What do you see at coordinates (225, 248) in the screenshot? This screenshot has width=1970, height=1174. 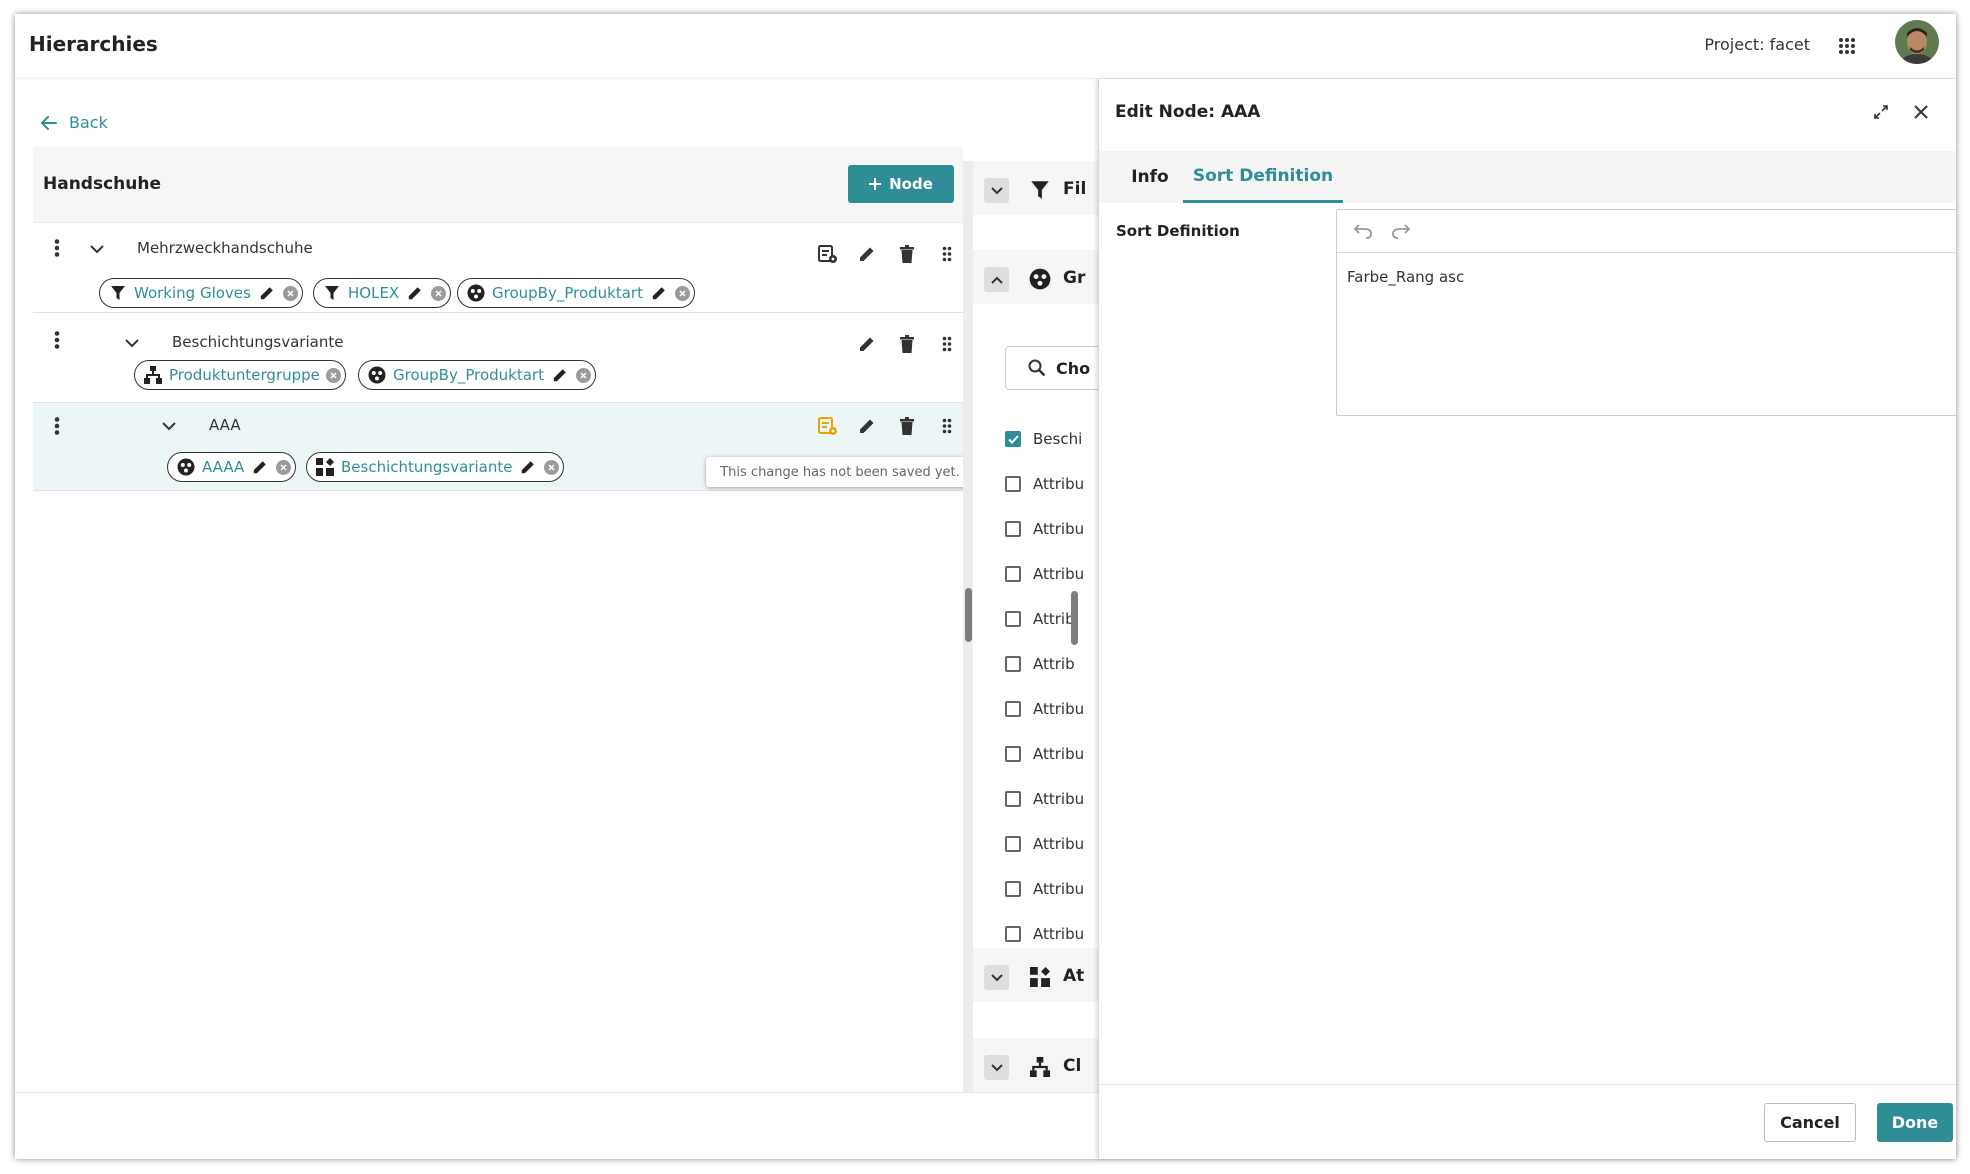 I see `node-name: Mehrzweckhandschuhe` at bounding box center [225, 248].